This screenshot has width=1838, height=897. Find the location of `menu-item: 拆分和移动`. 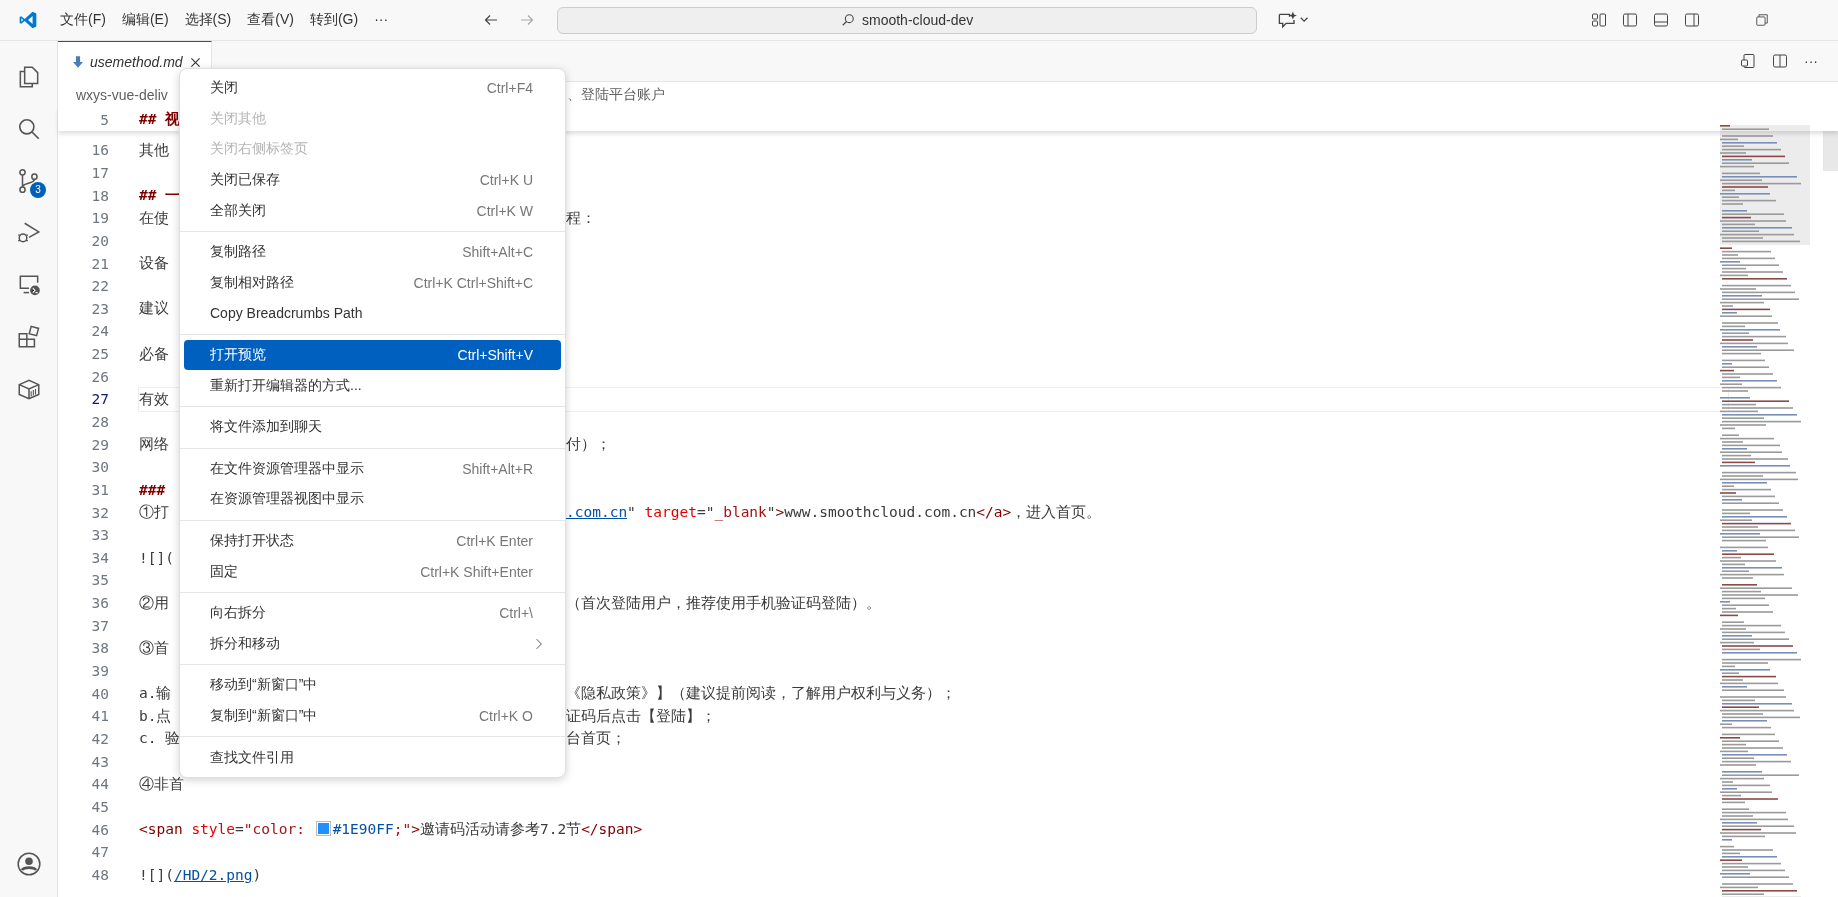

menu-item: 拆分和移动 is located at coordinates (372, 644).